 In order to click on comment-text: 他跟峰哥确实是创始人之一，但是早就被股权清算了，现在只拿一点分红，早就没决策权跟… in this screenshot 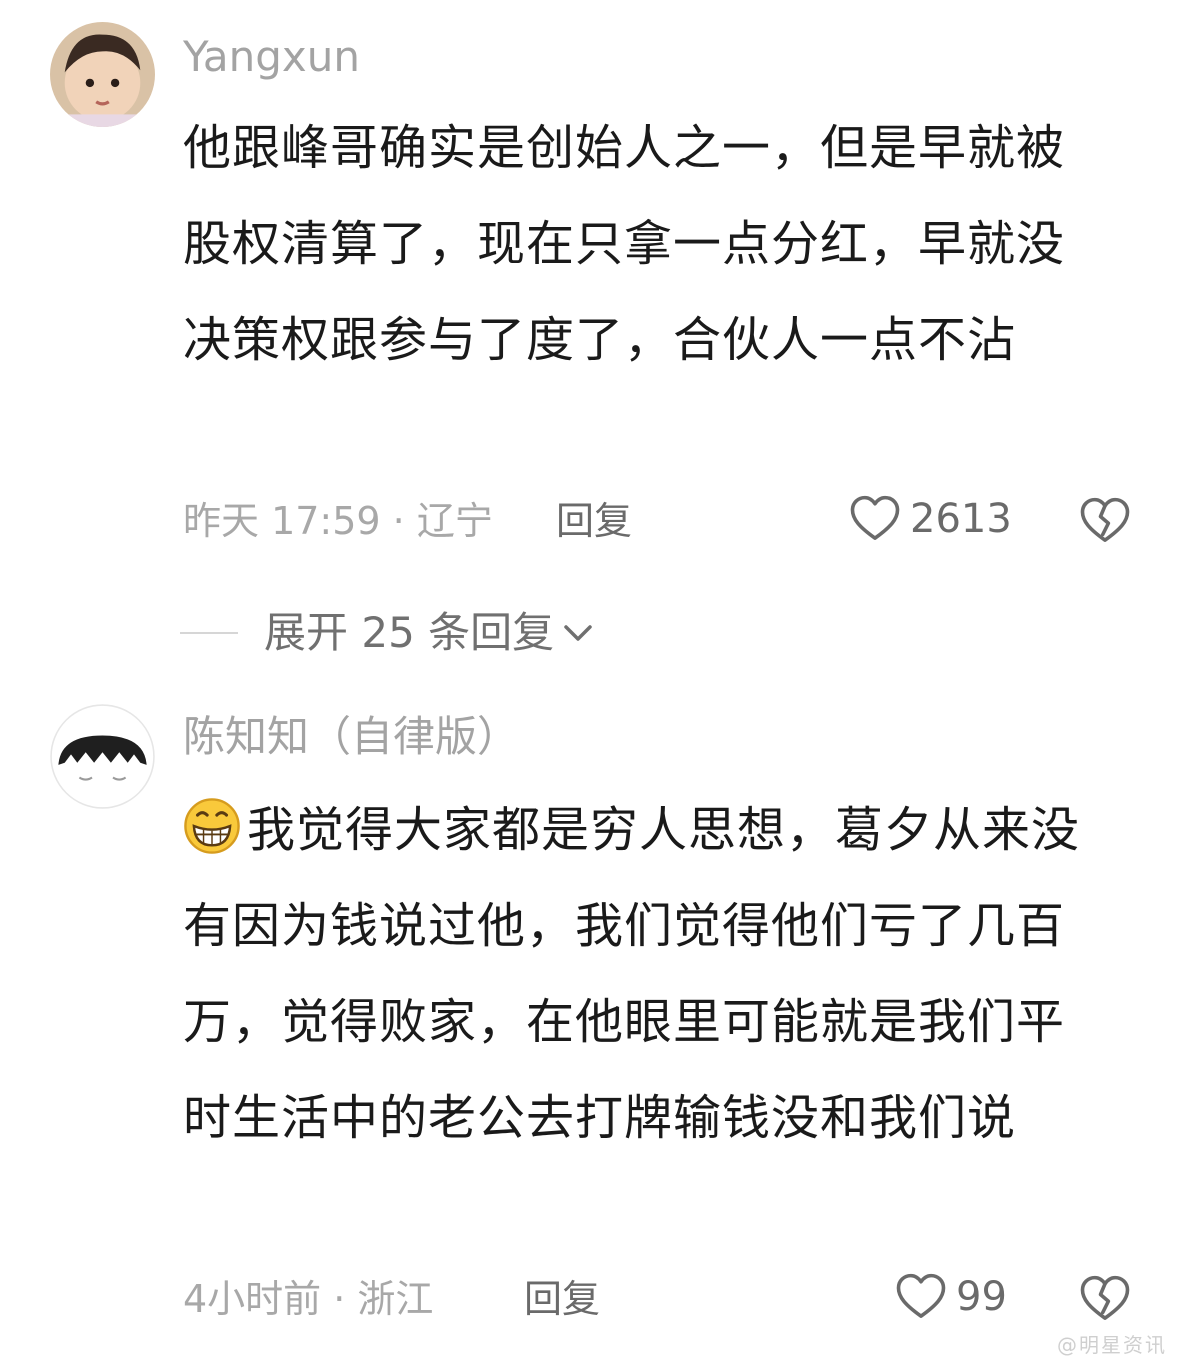, I will do `click(624, 244)`.